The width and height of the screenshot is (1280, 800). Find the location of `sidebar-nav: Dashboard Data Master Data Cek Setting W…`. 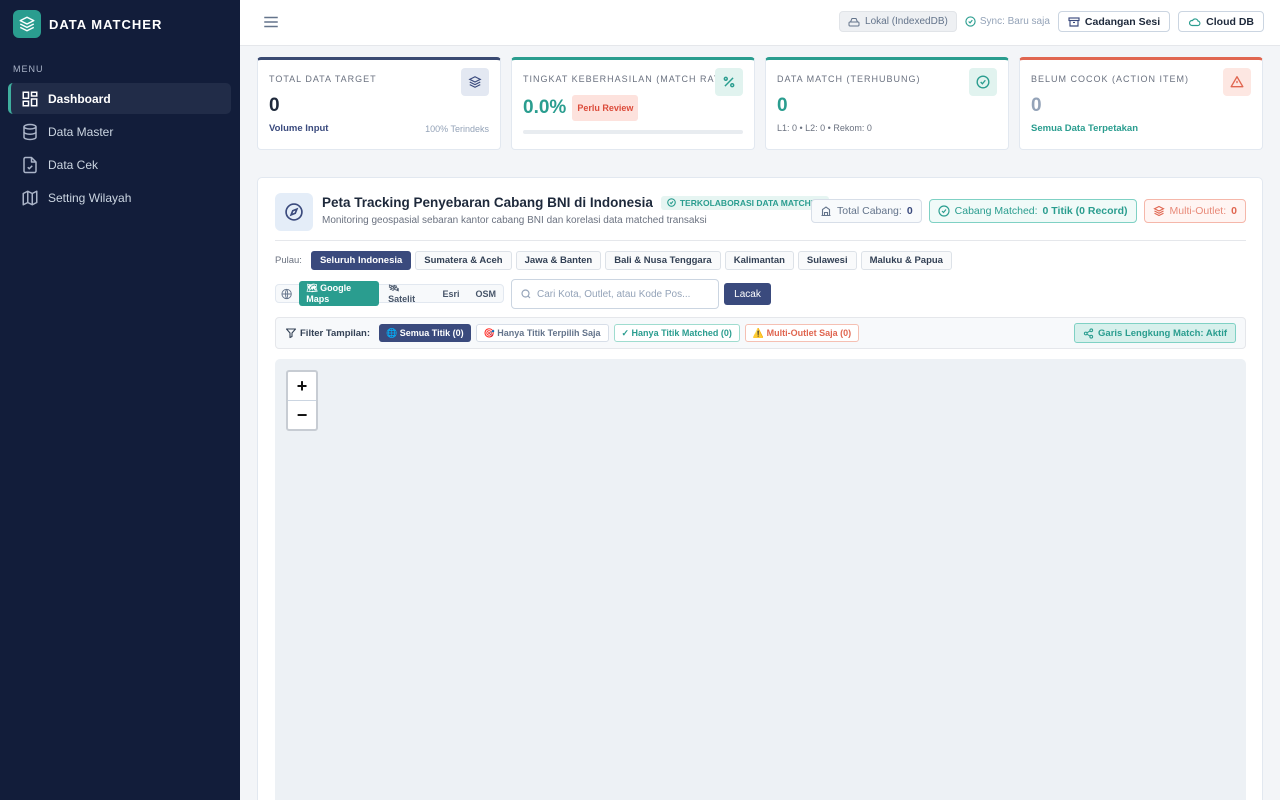

sidebar-nav: Dashboard Data Master Data Cek Setting W… is located at coordinates (120, 148).